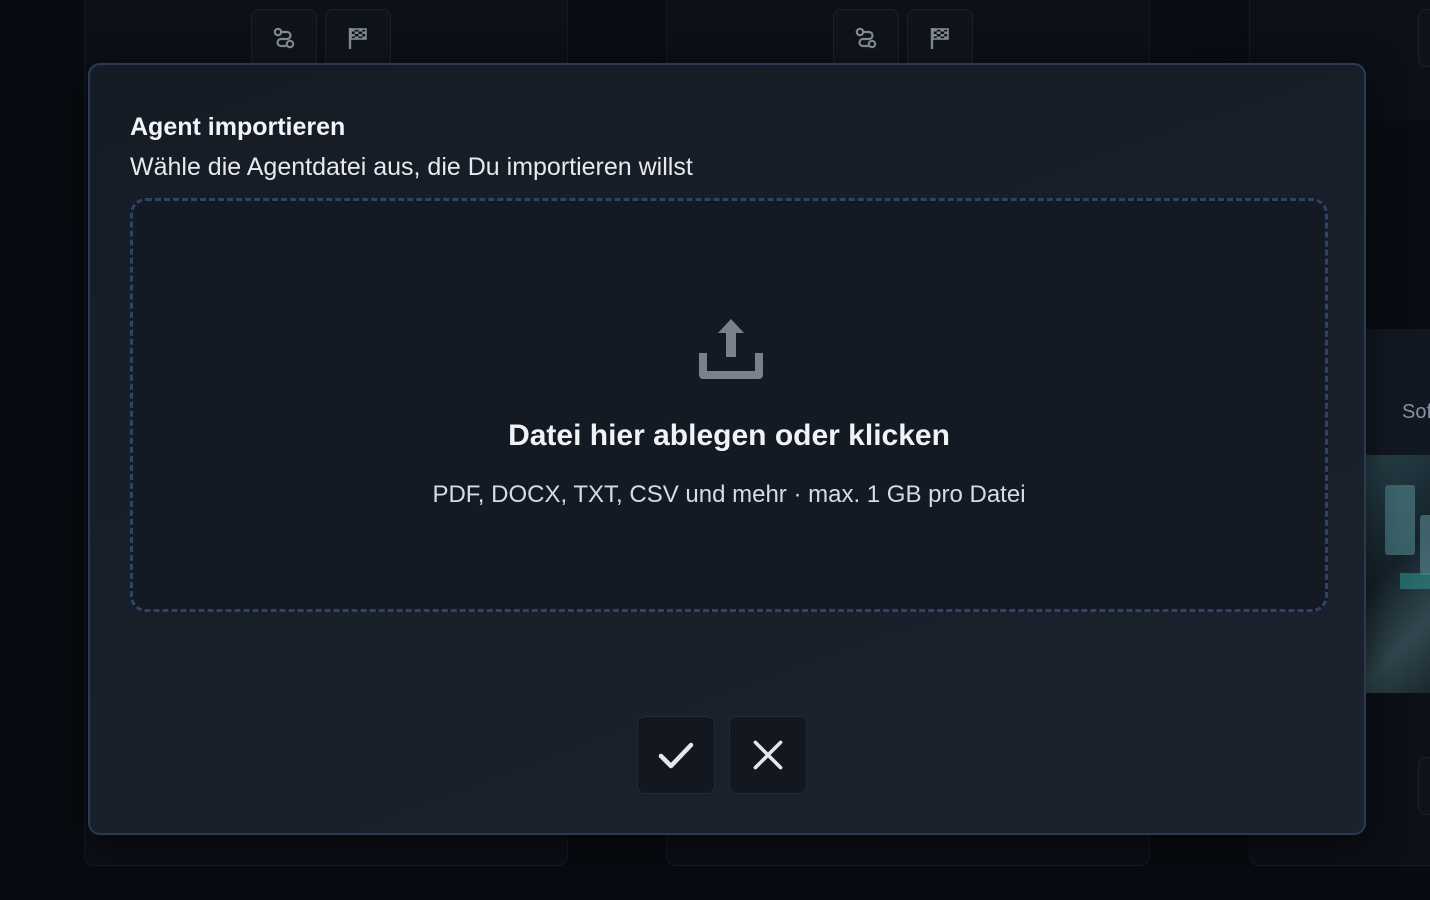 The image size is (1430, 900). What do you see at coordinates (1416, 412) in the screenshot?
I see `card-label: Sof` at bounding box center [1416, 412].